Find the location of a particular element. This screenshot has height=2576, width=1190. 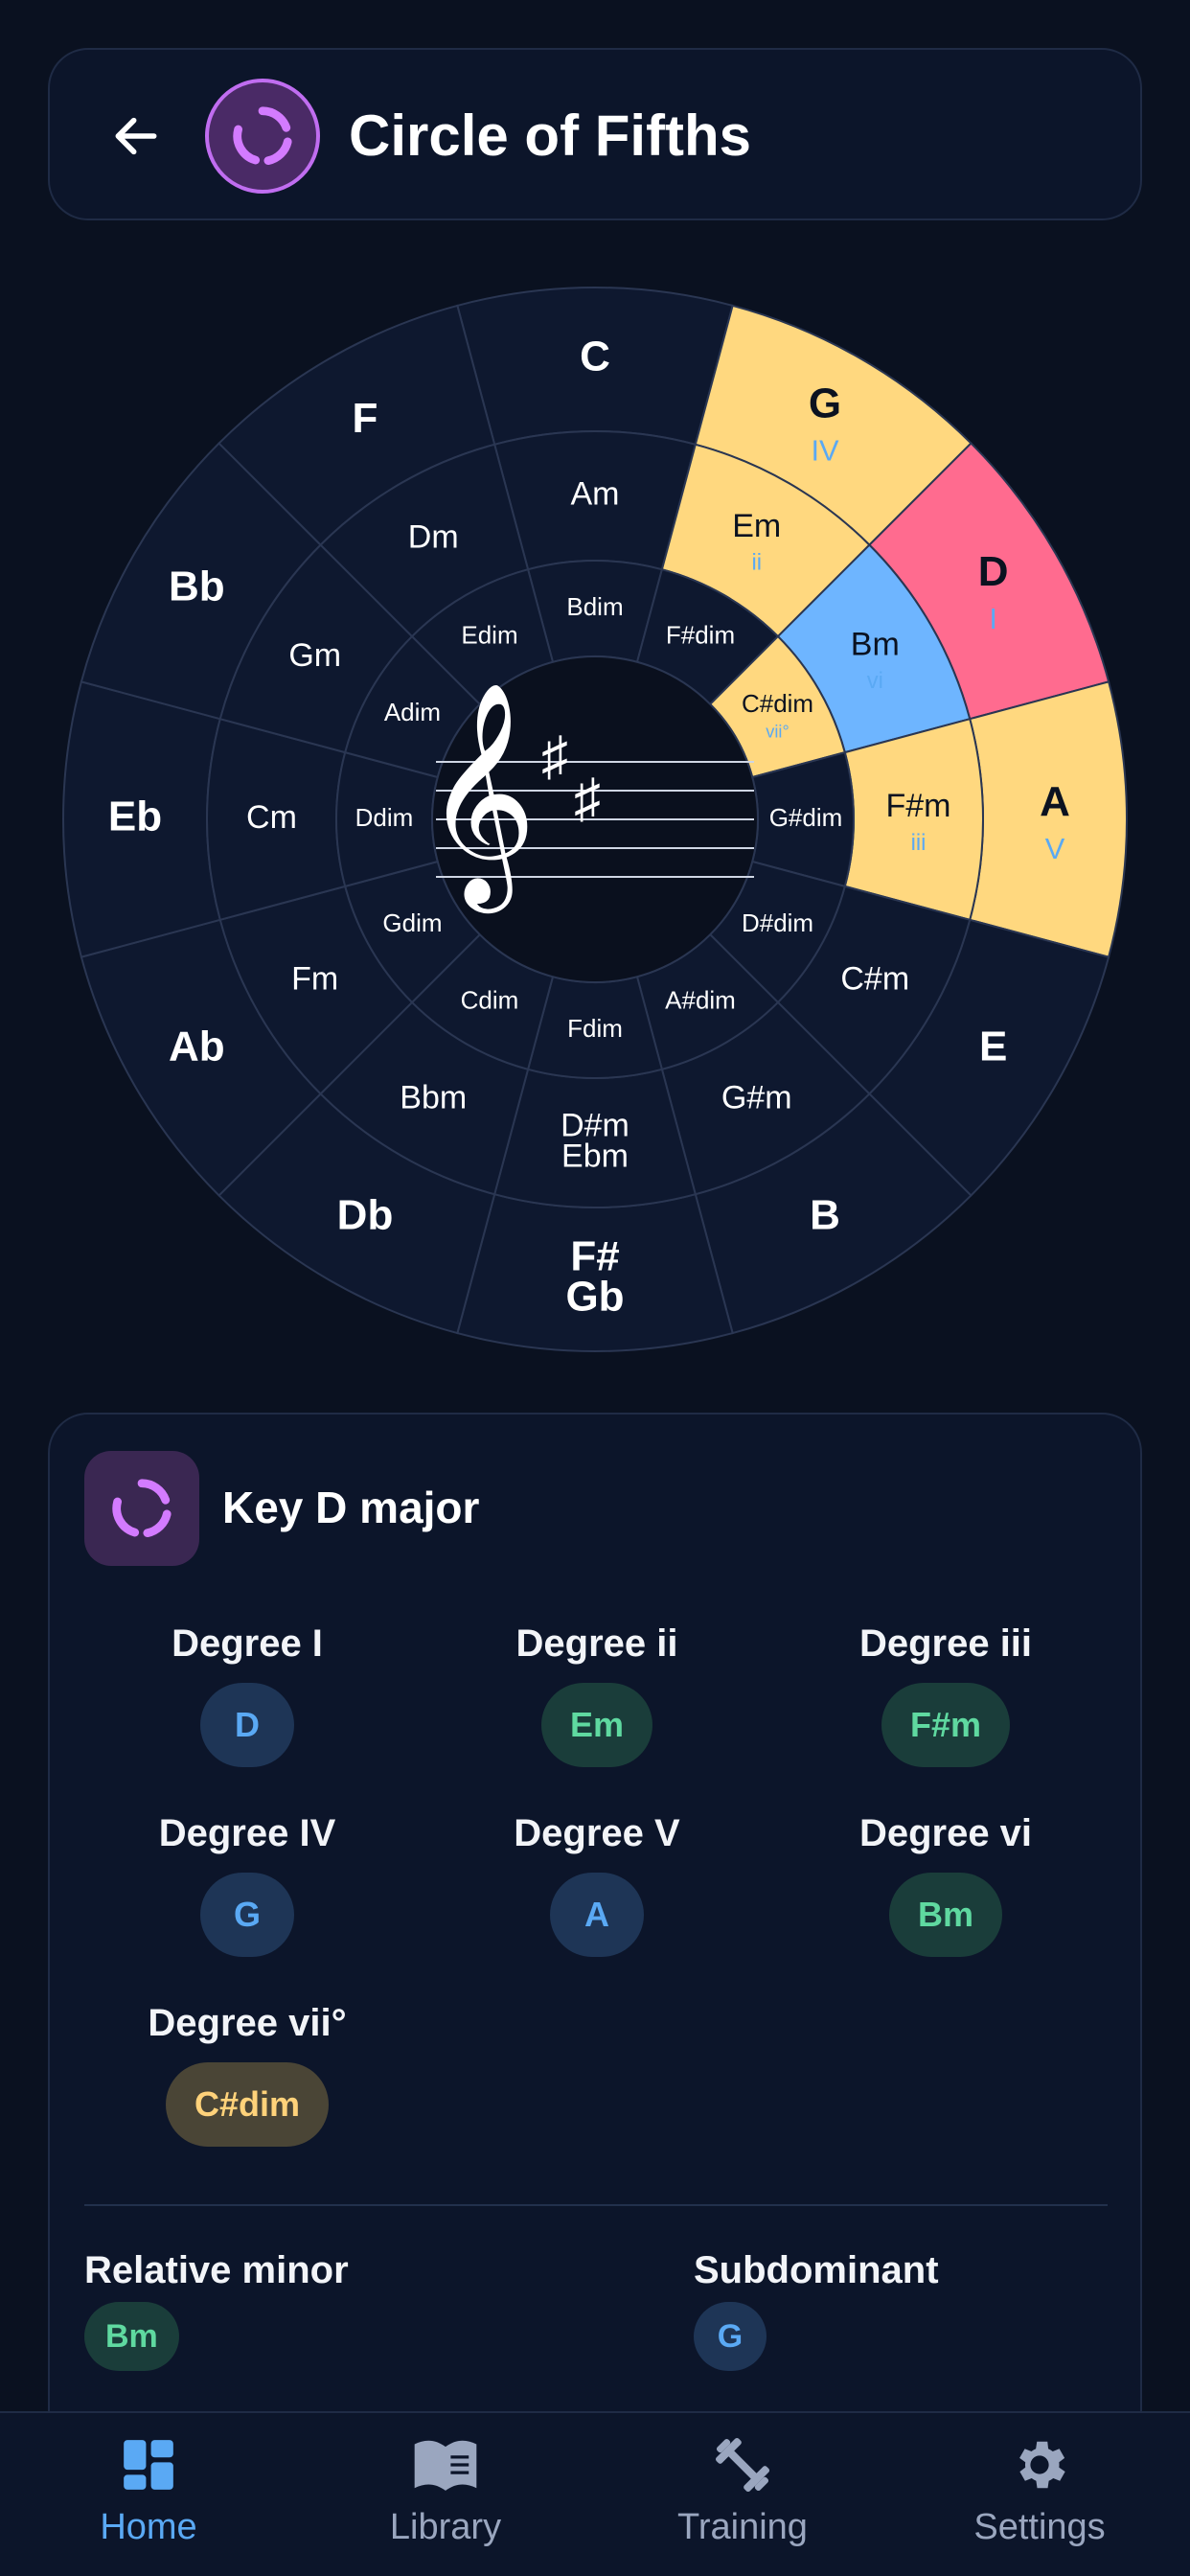

back-button is located at coordinates (136, 136).